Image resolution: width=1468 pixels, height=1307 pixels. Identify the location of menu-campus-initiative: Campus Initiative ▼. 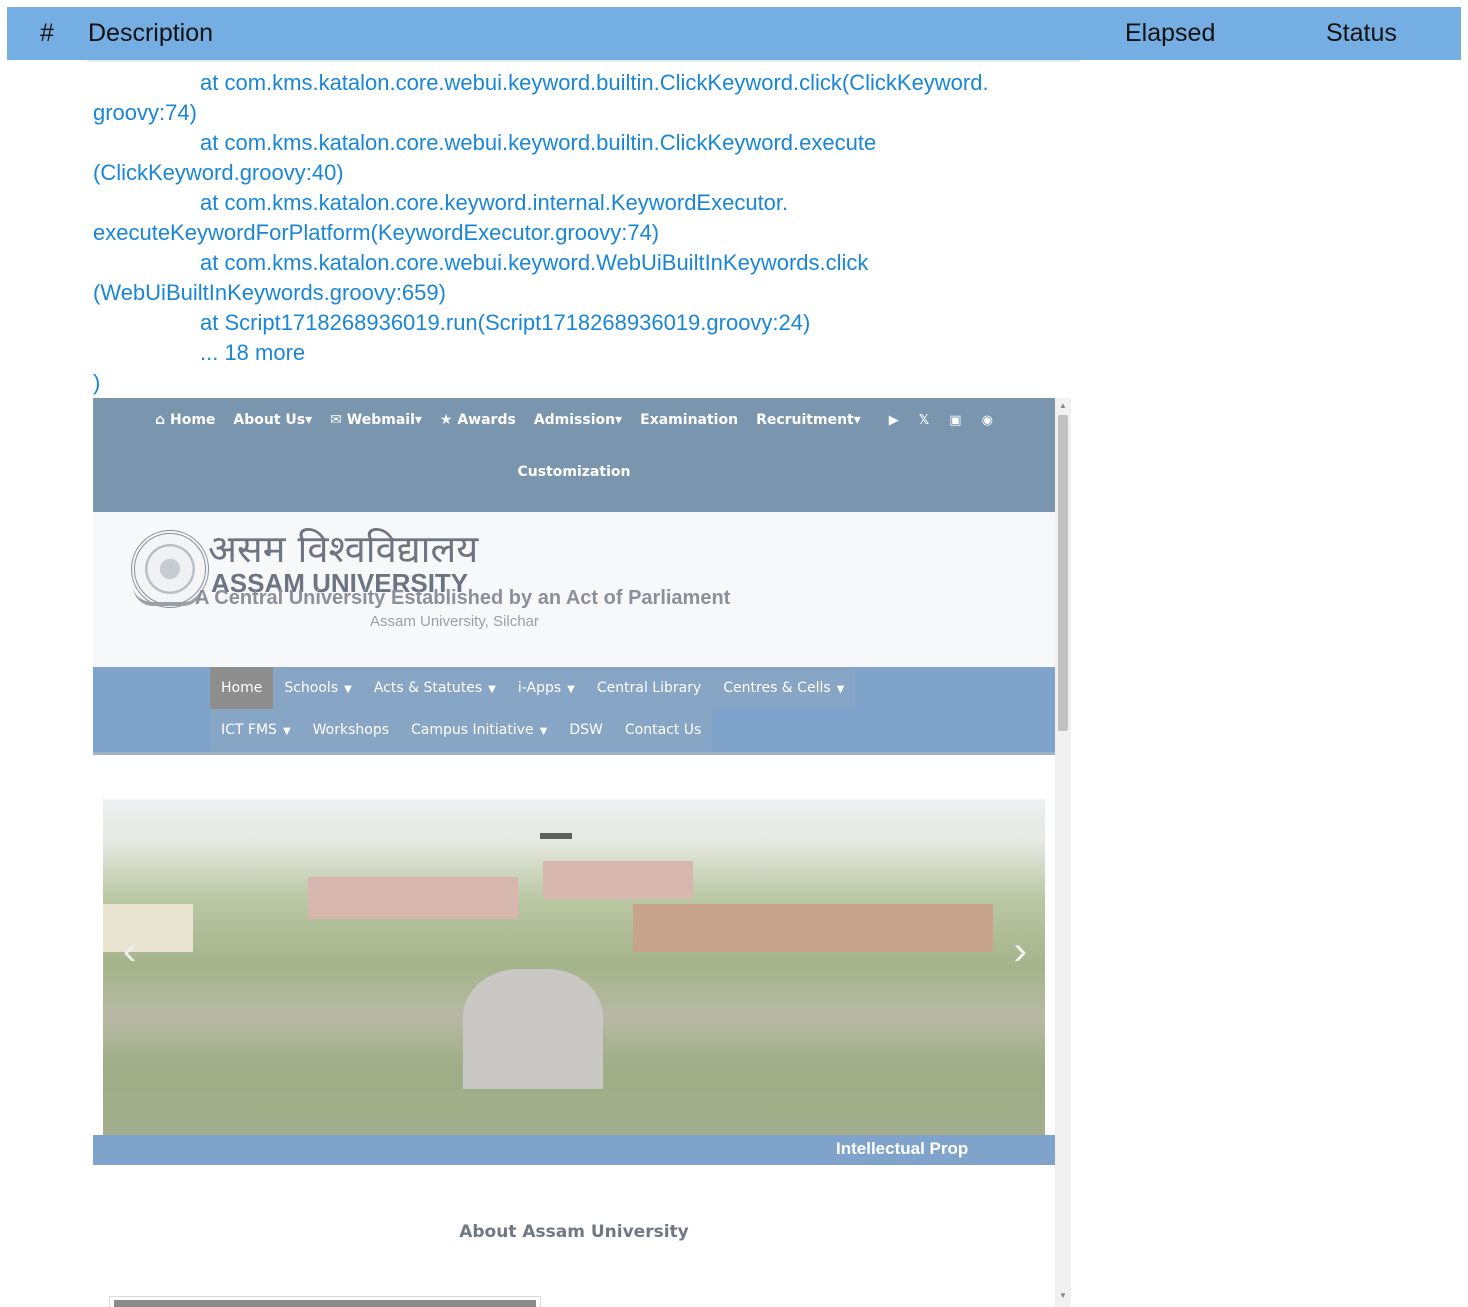
(479, 730).